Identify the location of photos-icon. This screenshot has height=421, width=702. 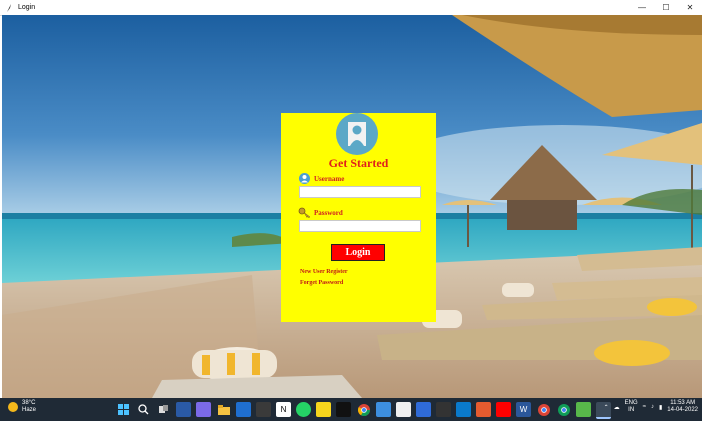
(423, 409).